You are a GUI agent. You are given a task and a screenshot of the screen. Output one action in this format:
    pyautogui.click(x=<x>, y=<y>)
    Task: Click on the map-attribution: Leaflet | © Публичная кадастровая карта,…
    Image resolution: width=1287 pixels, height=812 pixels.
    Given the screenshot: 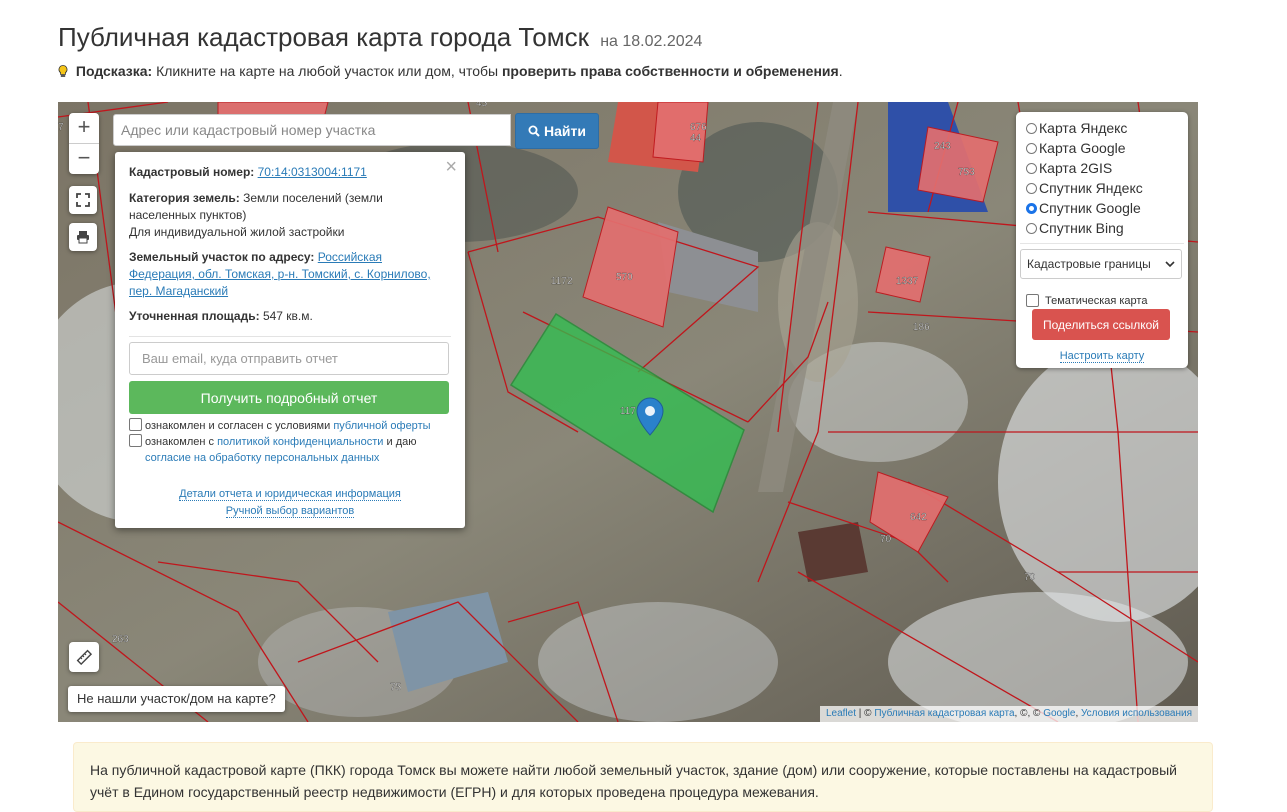 What is the action you would take?
    pyautogui.click(x=1008, y=714)
    